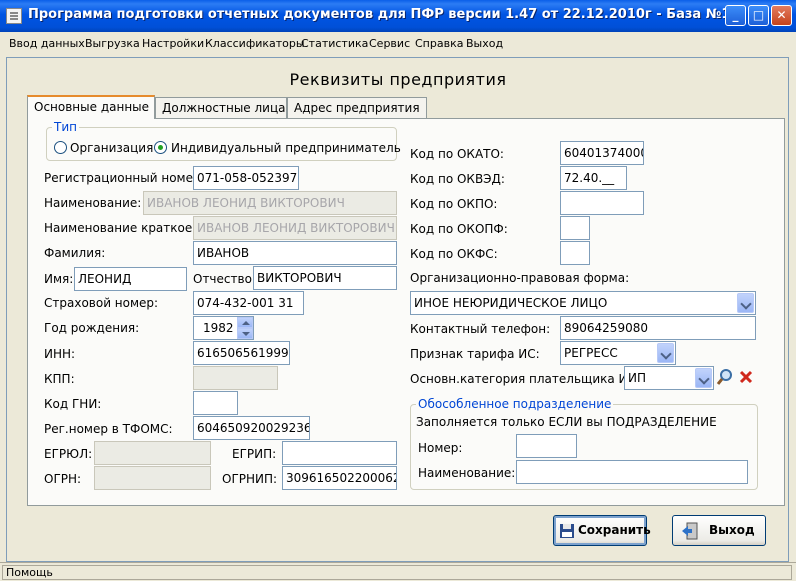 Image resolution: width=796 pixels, height=581 pixels. I want to click on kpp-label: КПП:, so click(59, 379).